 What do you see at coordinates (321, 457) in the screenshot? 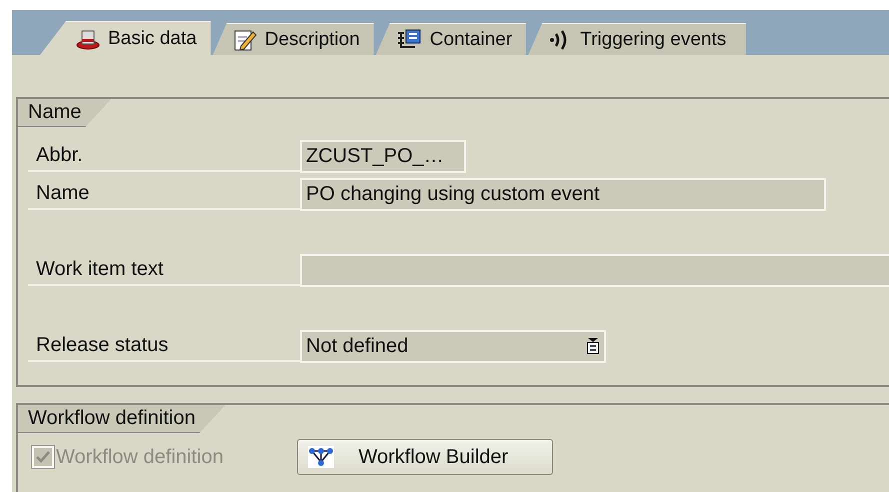
I see `network-nodes-icon` at bounding box center [321, 457].